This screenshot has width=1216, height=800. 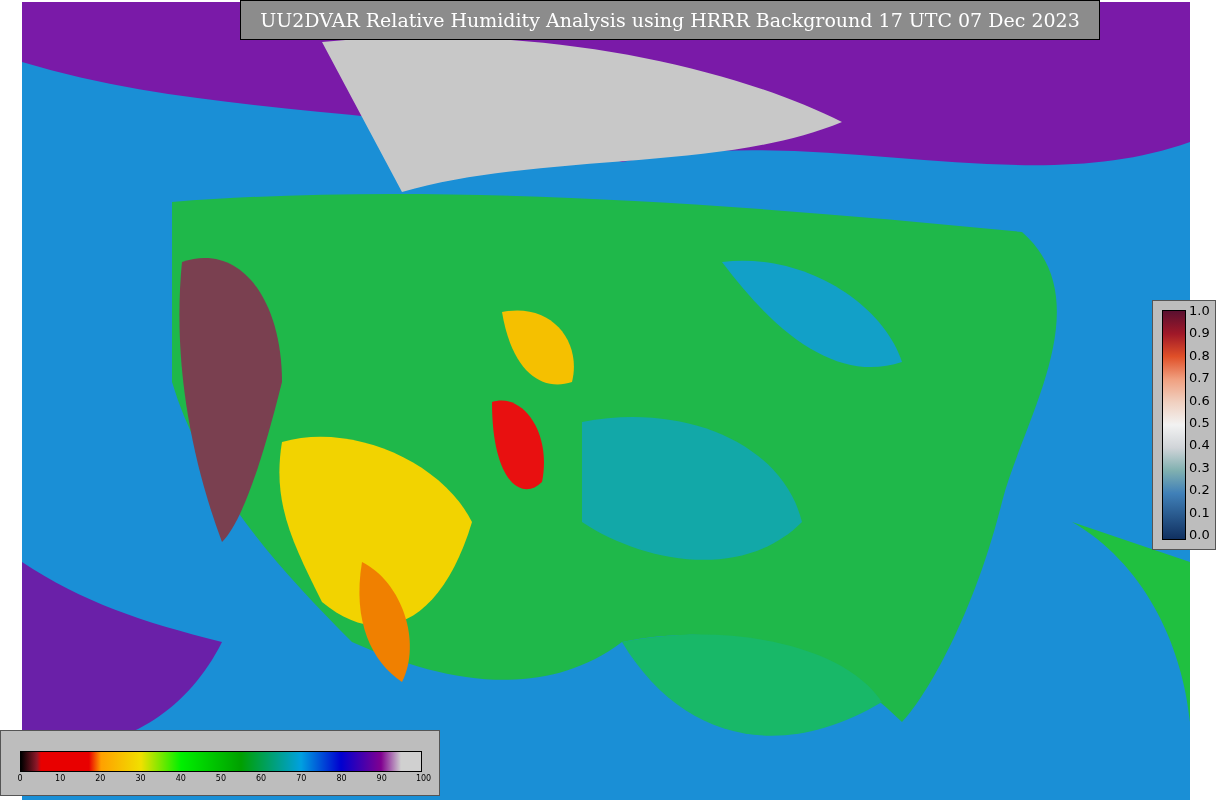 I want to click on tick-label: 20, so click(x=100, y=779).